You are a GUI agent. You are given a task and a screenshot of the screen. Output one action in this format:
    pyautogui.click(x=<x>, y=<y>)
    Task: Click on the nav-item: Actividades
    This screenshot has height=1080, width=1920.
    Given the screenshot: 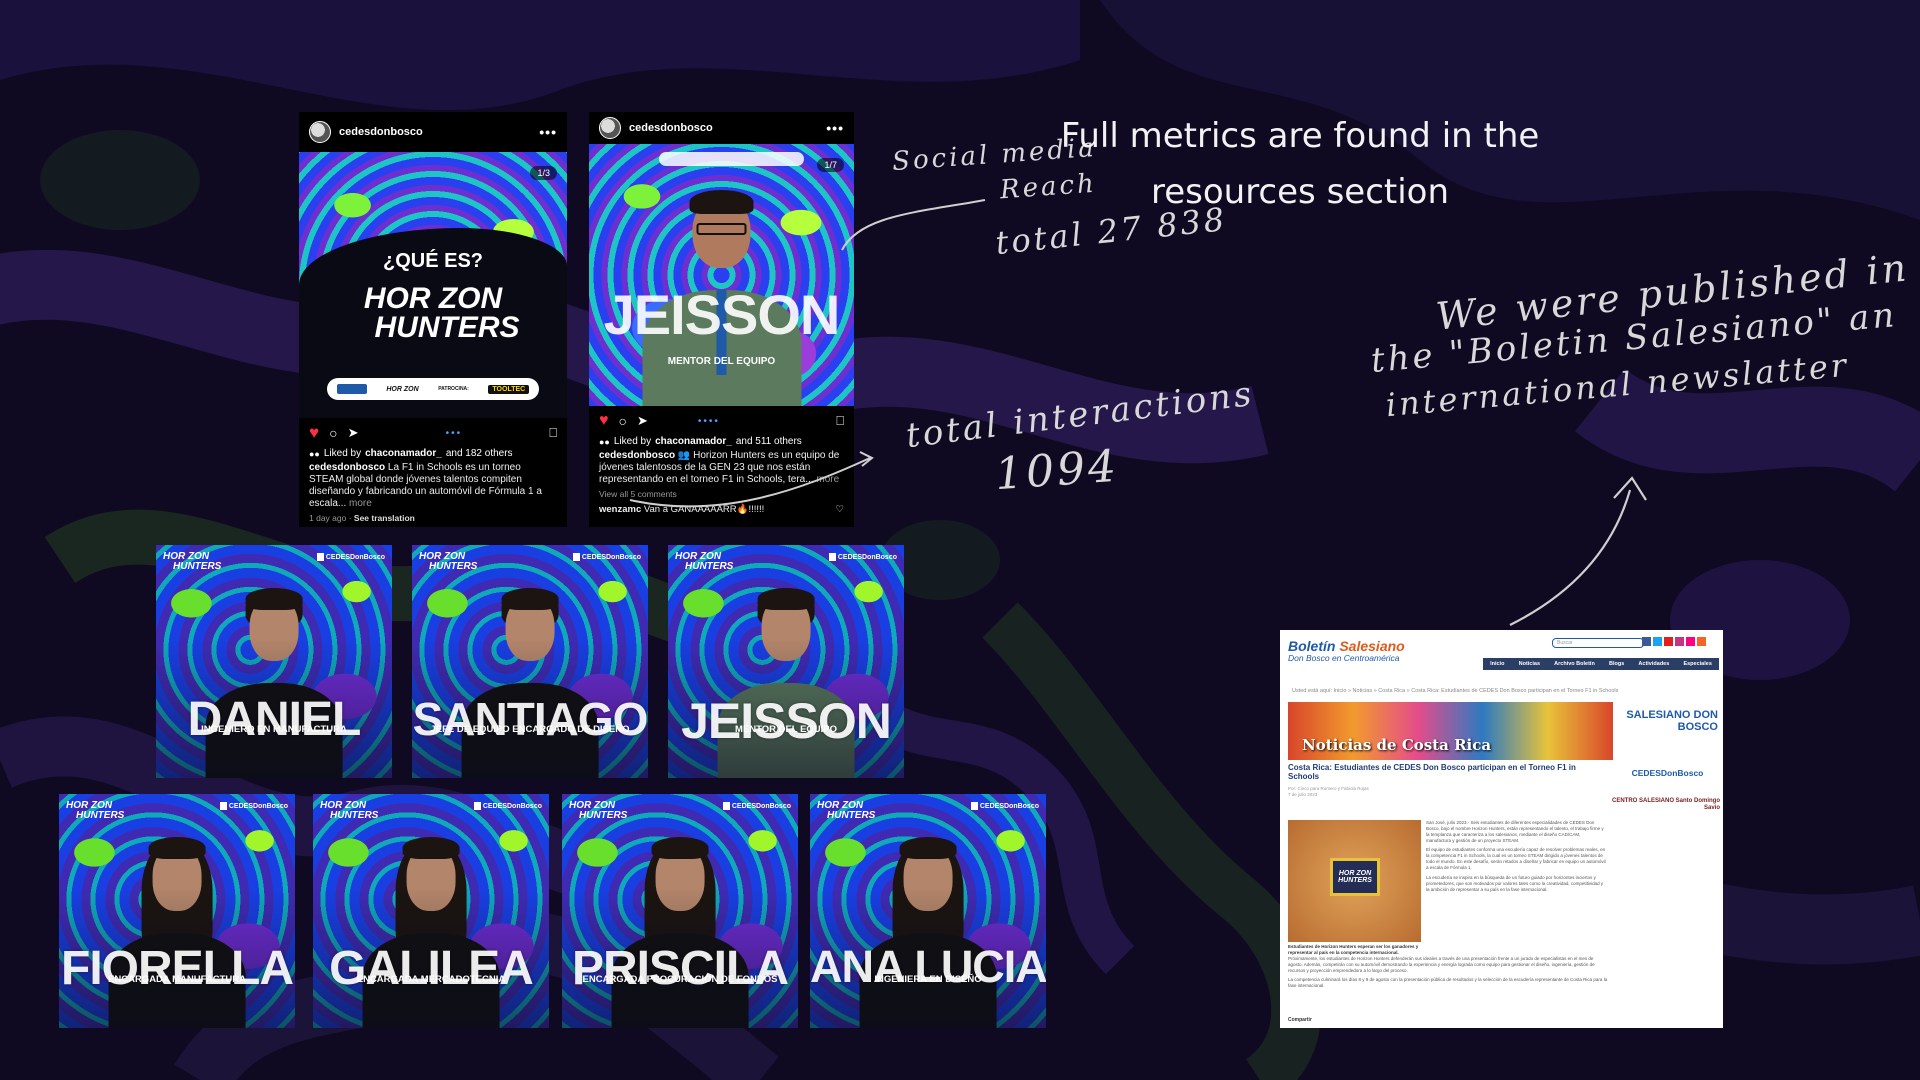 What is the action you would take?
    pyautogui.click(x=1653, y=664)
    